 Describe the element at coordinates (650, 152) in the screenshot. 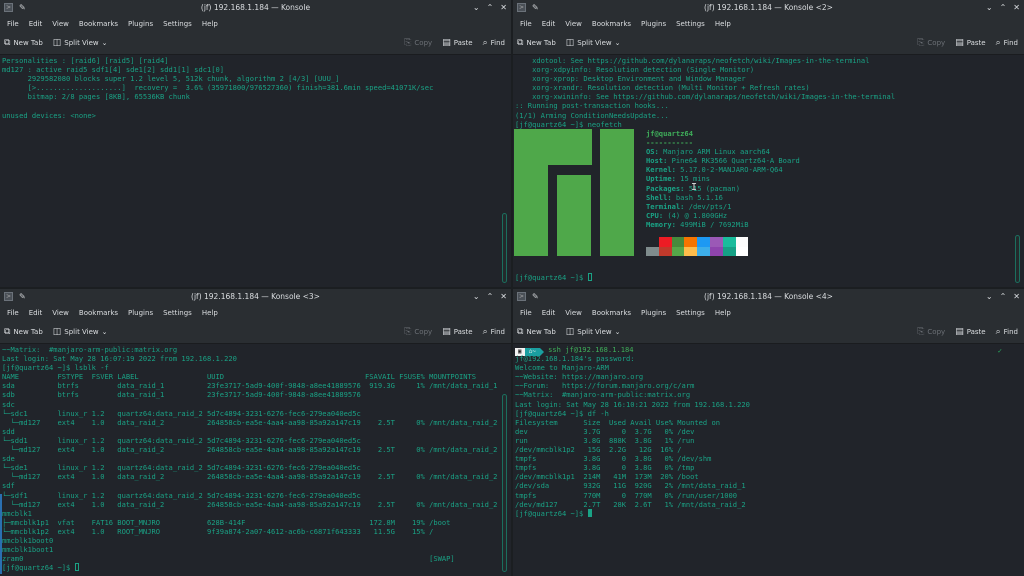

I see `info-key: OS` at that location.